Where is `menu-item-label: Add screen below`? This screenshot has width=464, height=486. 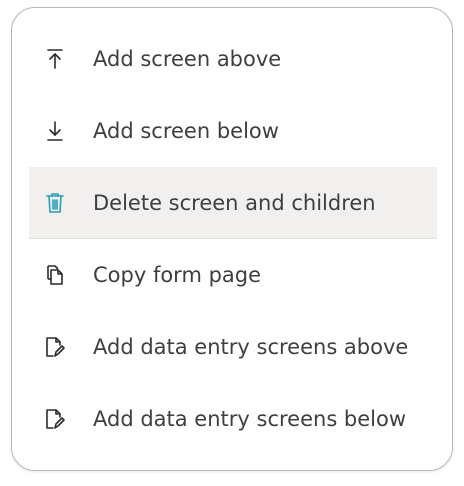 menu-item-label: Add screen below is located at coordinates (186, 131).